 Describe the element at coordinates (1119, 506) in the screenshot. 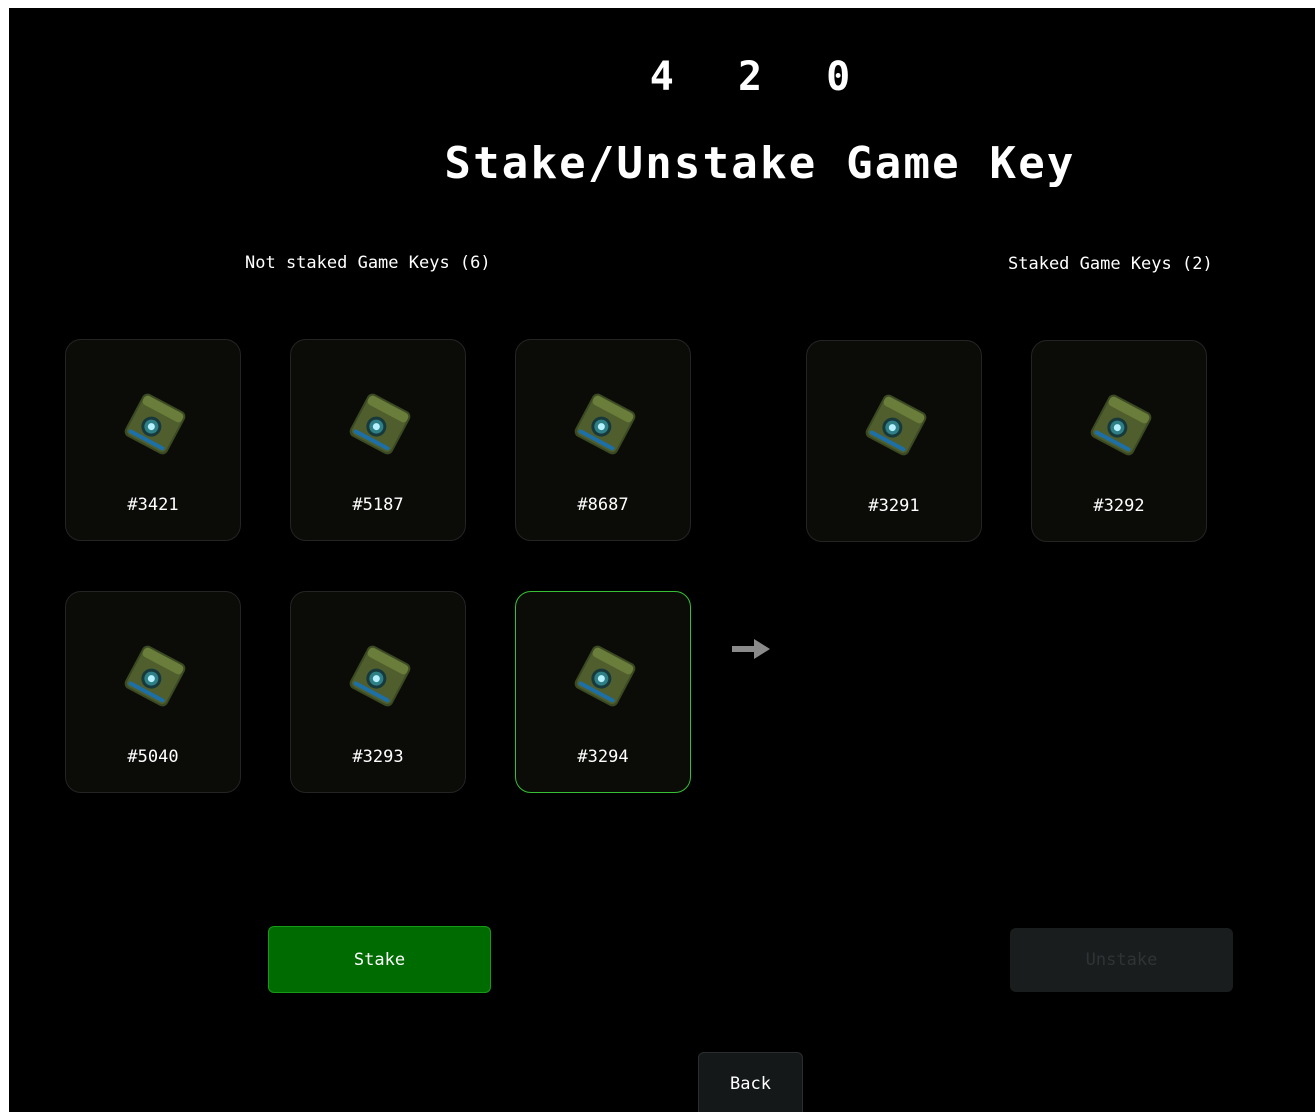

I see `key-id: #3292` at that location.